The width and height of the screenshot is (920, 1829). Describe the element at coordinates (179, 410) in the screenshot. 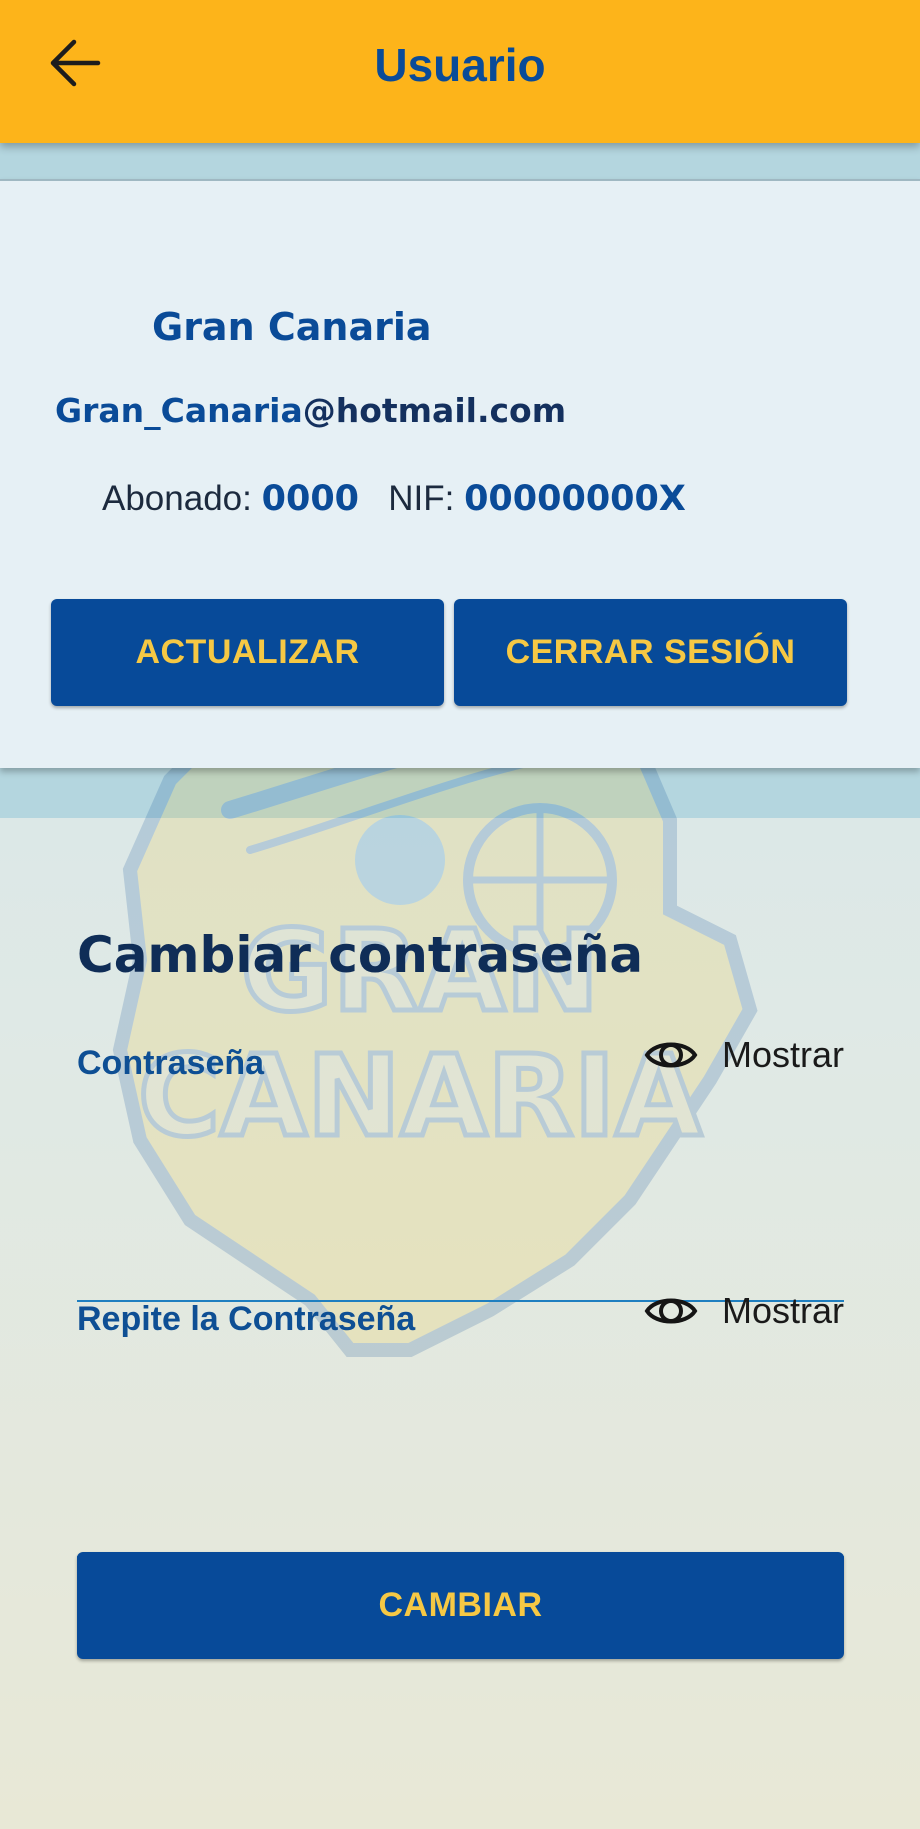

I see `email-local-part: Gran_Canaria` at that location.